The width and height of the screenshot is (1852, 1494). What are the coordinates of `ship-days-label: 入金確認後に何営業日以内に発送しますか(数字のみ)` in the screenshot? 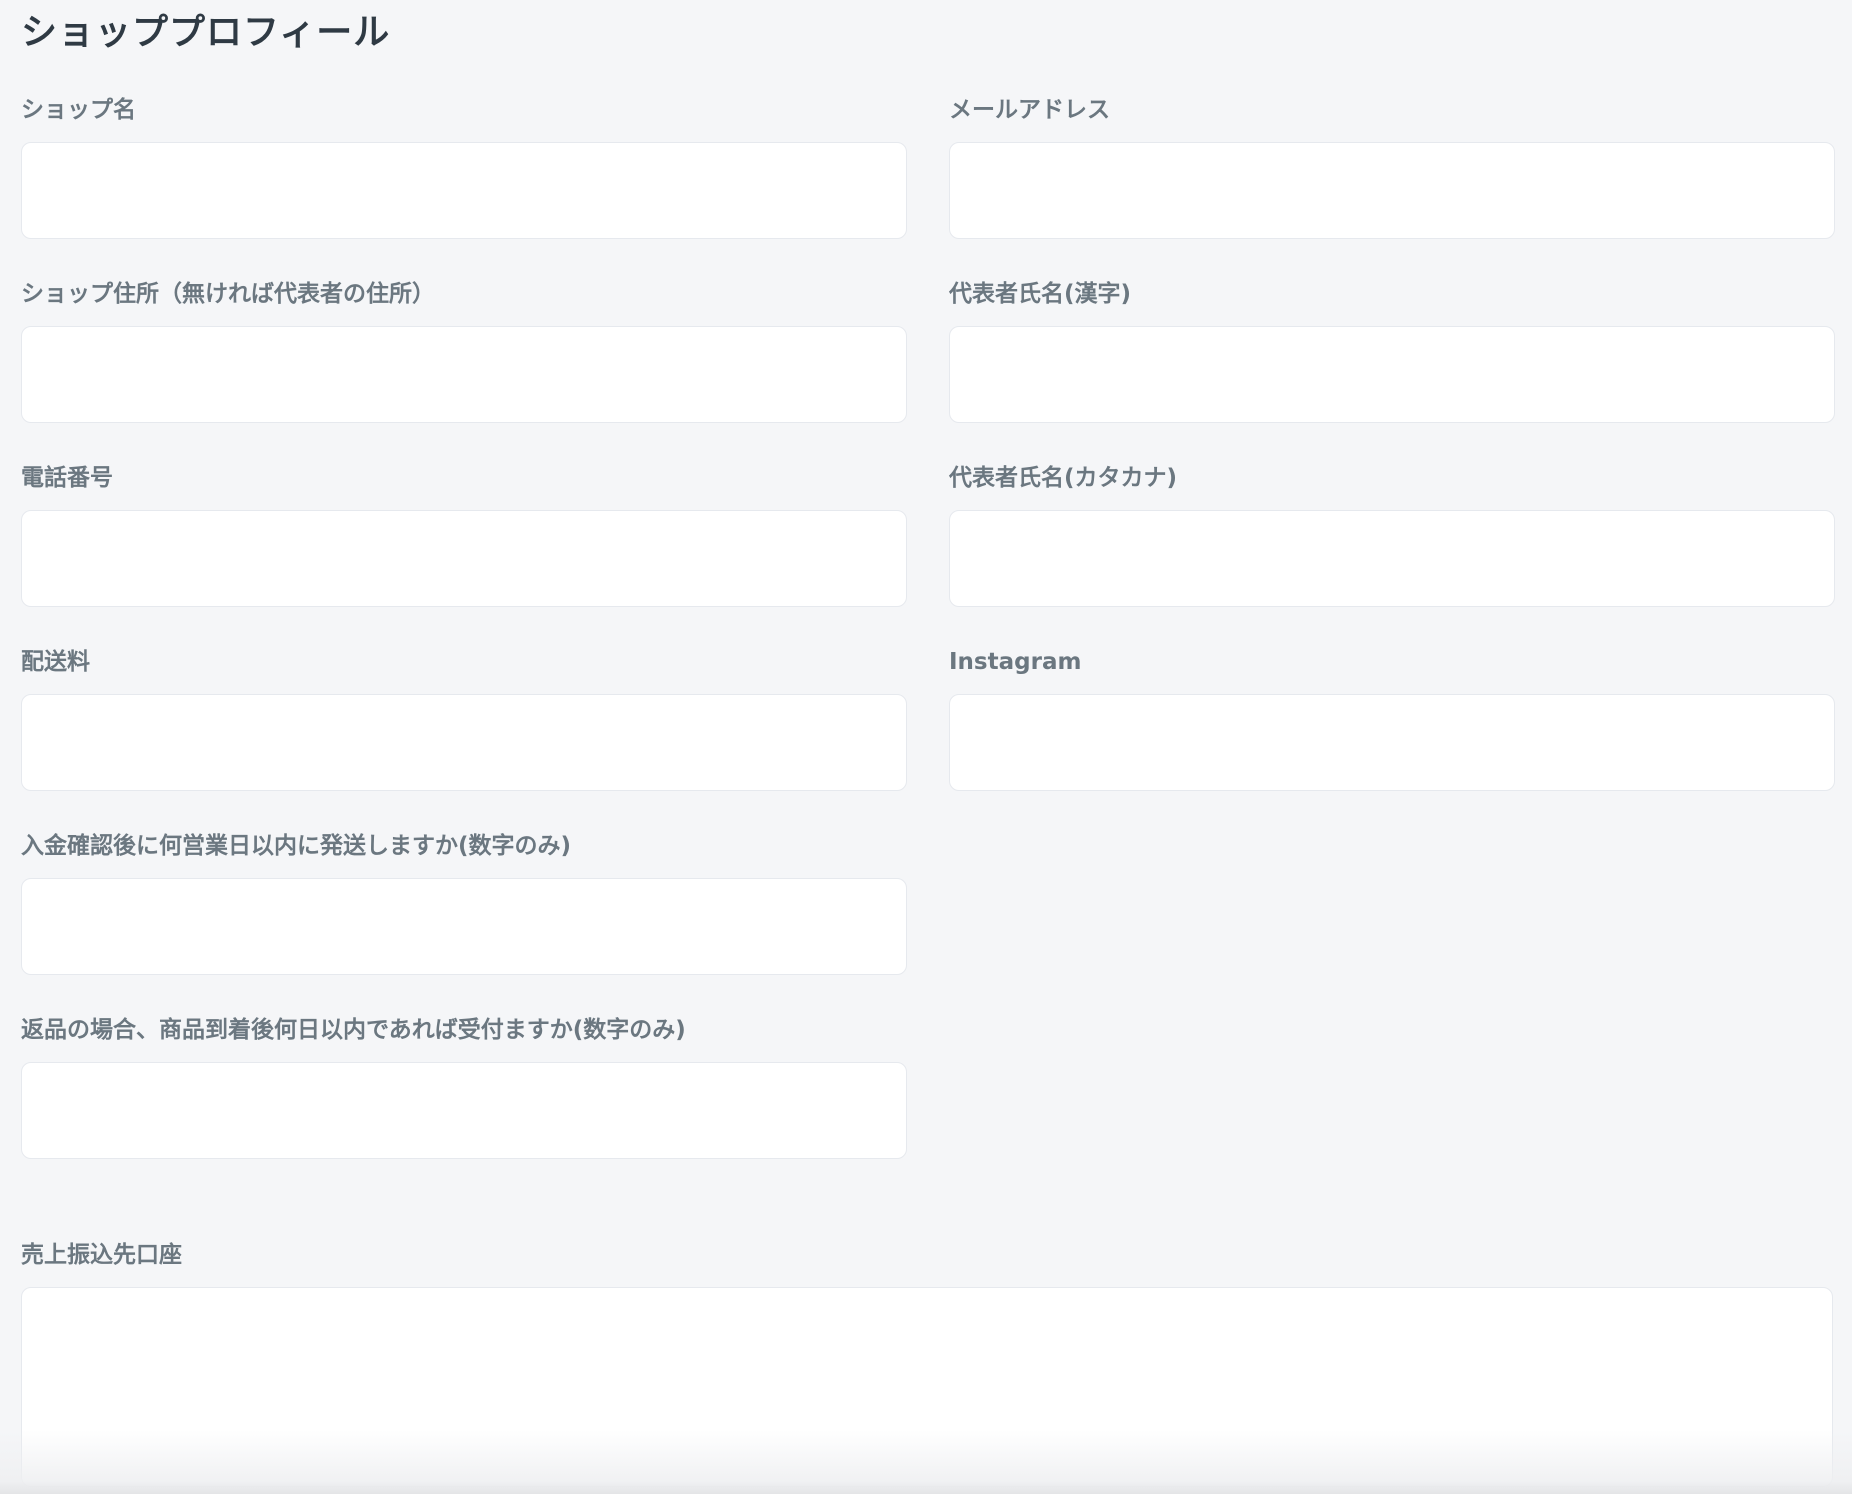 It's located at (296, 846).